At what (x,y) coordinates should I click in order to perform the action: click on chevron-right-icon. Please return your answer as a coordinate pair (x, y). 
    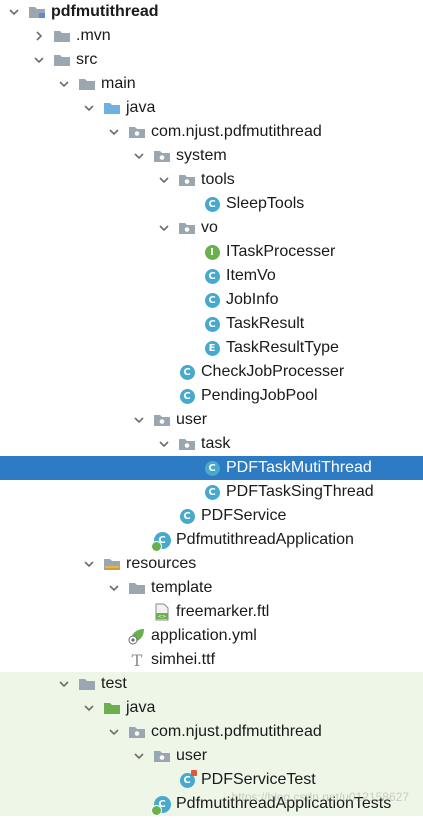
    Looking at the image, I should click on (39, 36).